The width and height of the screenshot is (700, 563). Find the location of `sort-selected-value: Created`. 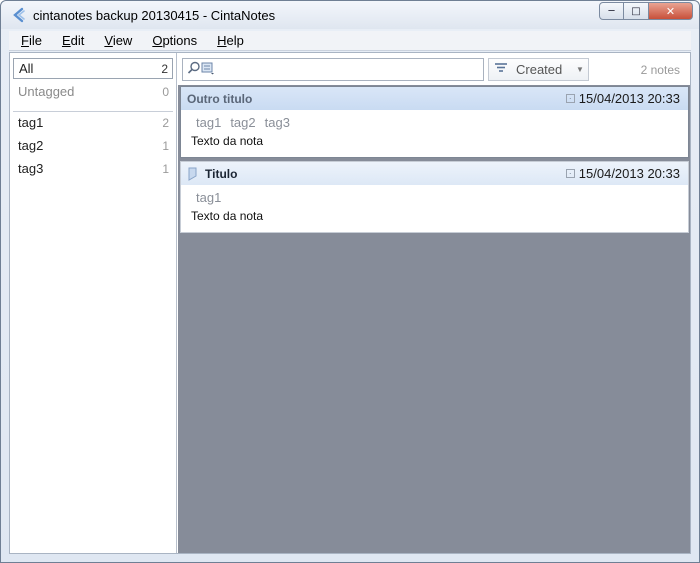

sort-selected-value: Created is located at coordinates (539, 69).